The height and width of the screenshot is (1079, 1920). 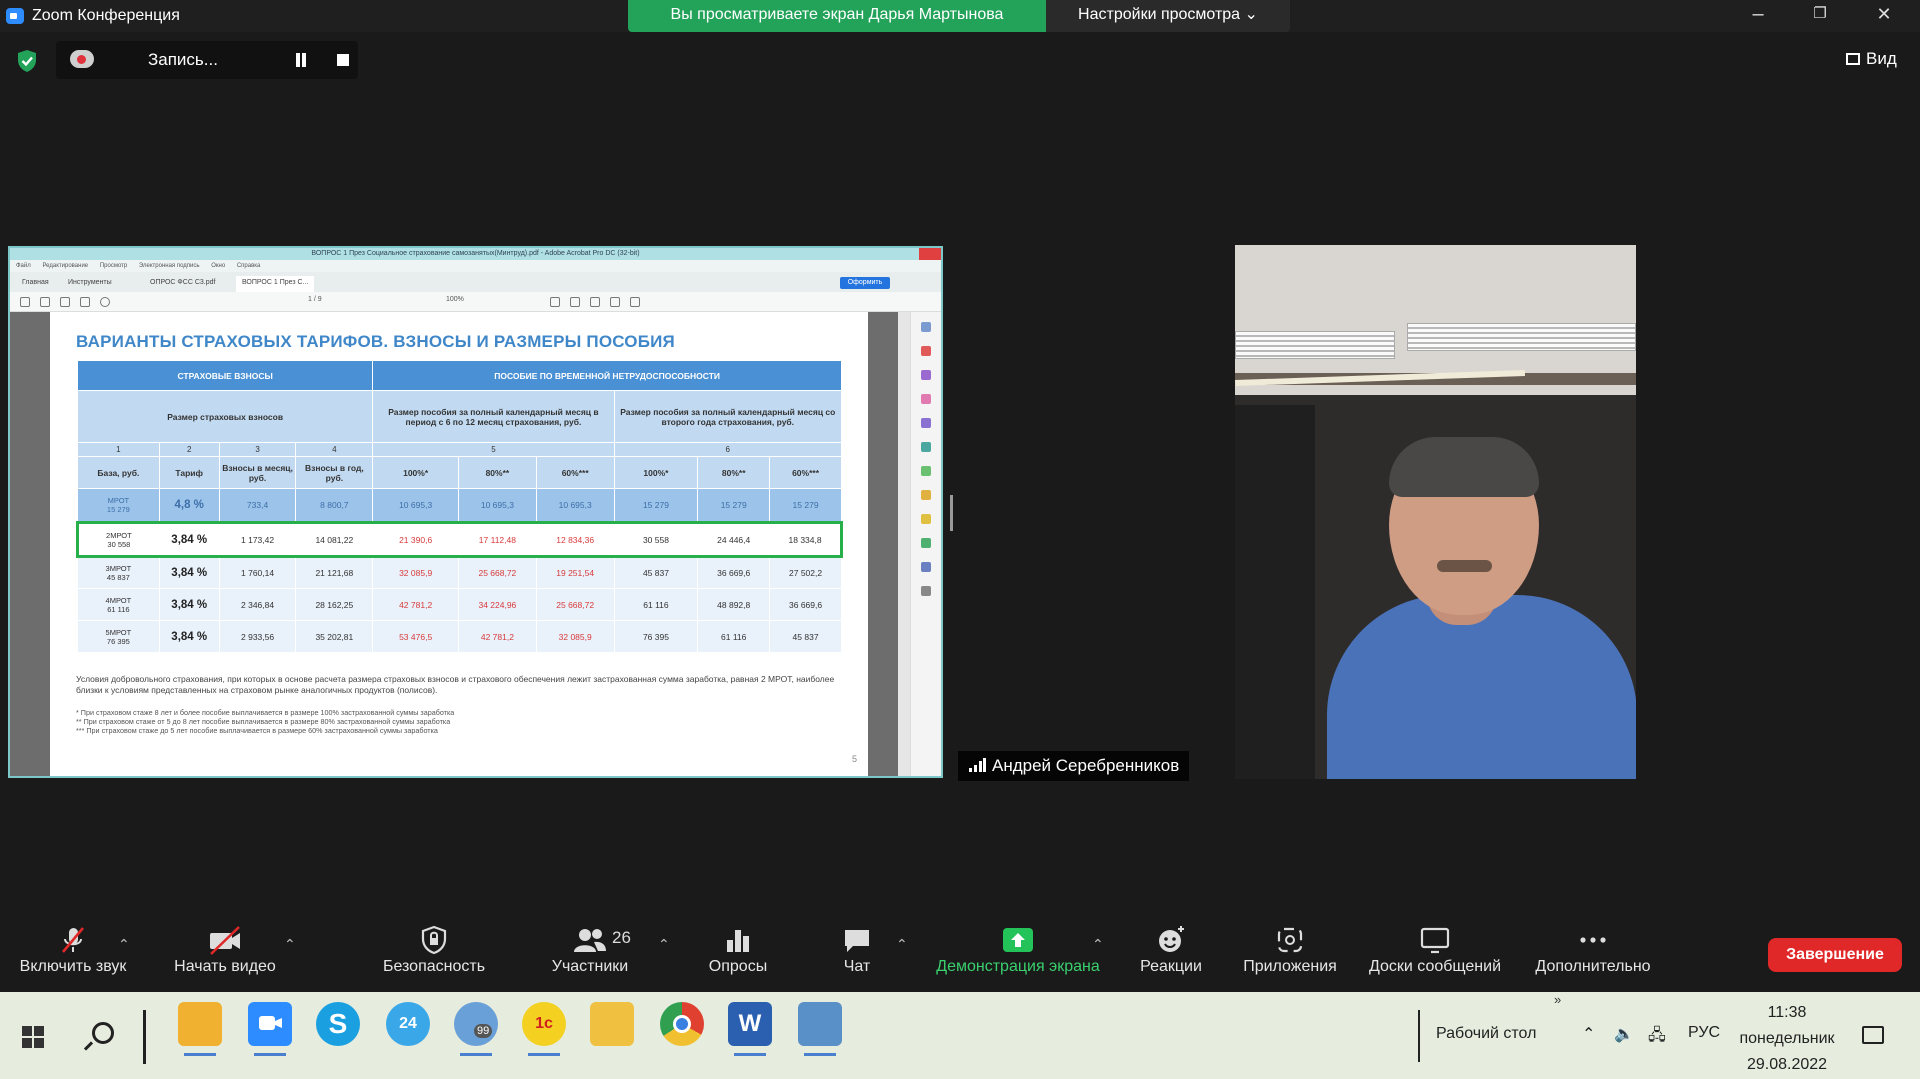 I want to click on column-header: База, руб., so click(x=118, y=472).